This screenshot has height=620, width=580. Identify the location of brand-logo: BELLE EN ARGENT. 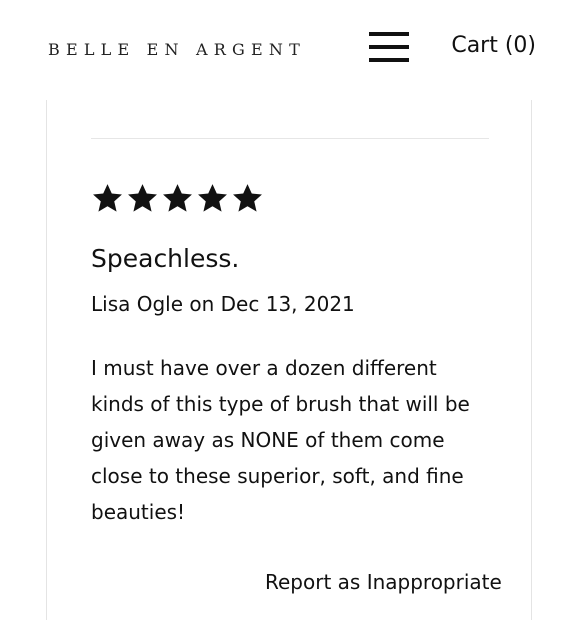
(177, 49).